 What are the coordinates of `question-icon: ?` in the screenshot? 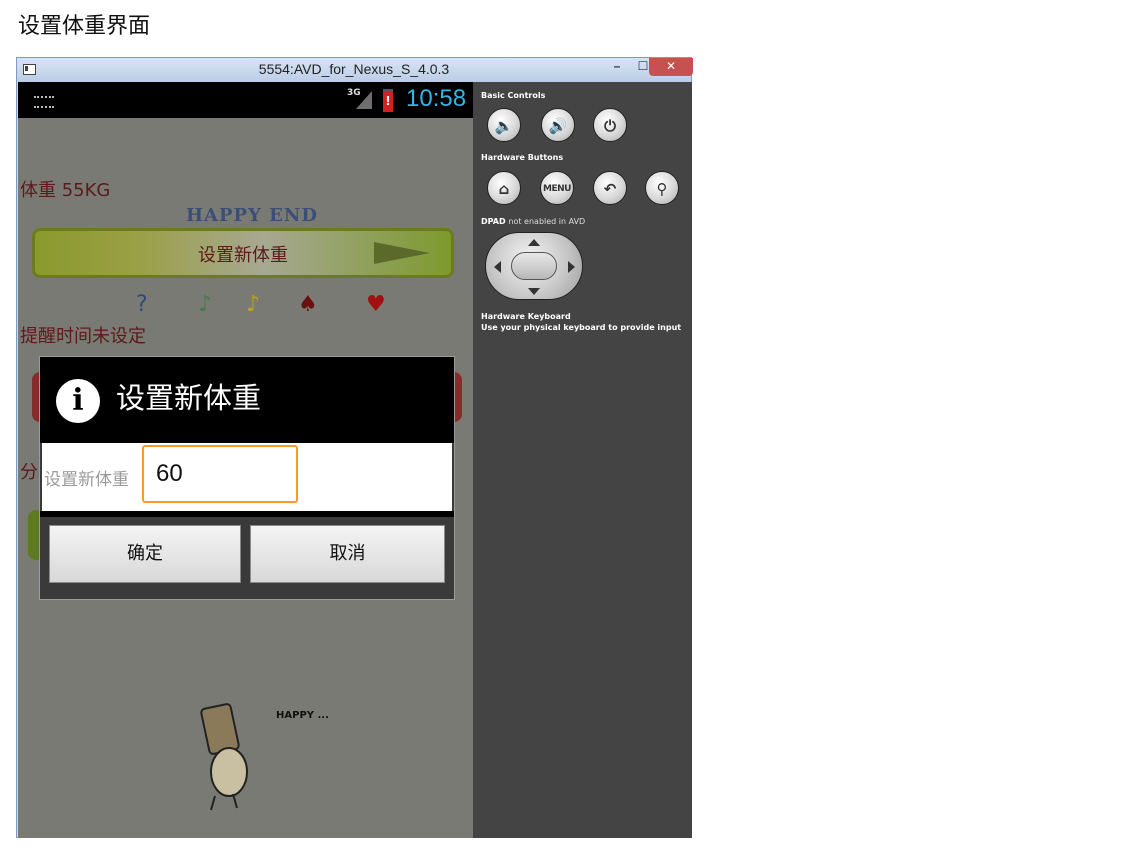 It's located at (142, 304).